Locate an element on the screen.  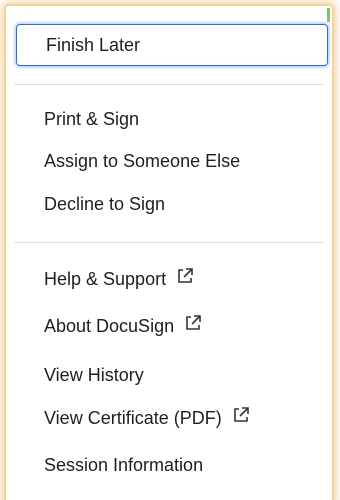
menu-item-about-docusign: About DocuSign is located at coordinates (169, 326).